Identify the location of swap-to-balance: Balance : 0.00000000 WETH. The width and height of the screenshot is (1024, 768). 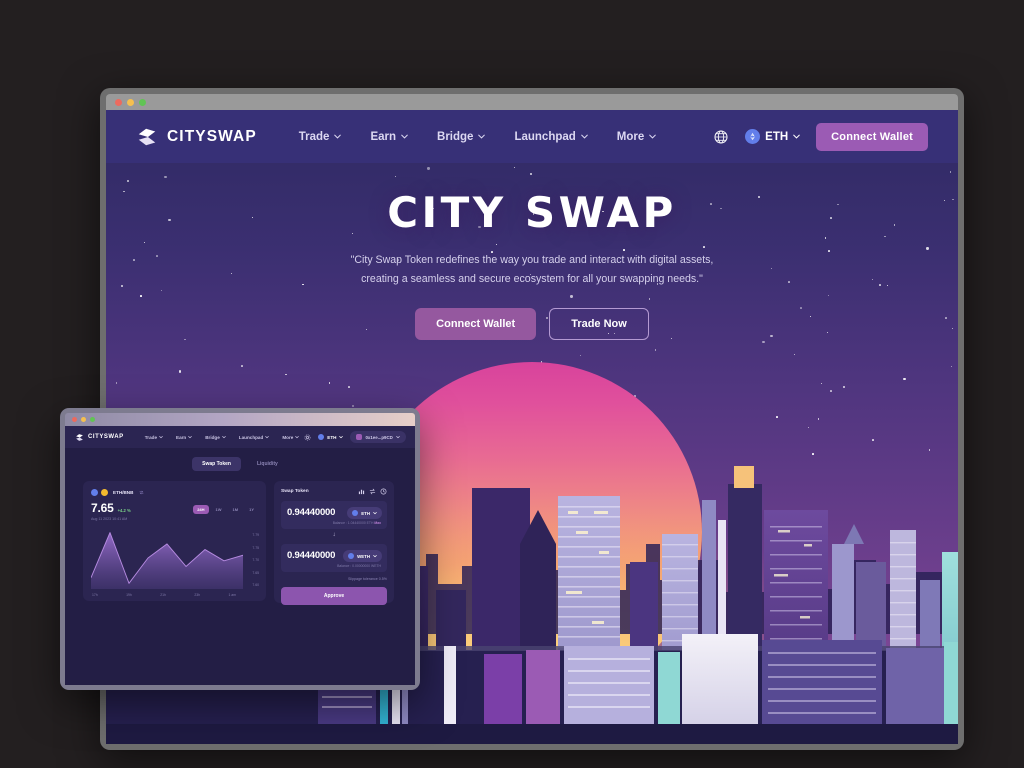
(359, 566).